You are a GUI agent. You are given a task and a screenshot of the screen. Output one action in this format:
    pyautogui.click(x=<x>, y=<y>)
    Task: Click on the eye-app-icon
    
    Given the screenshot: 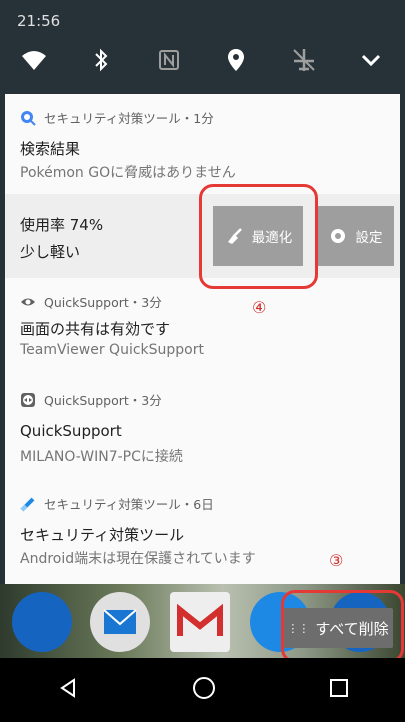 What is the action you would take?
    pyautogui.click(x=28, y=301)
    